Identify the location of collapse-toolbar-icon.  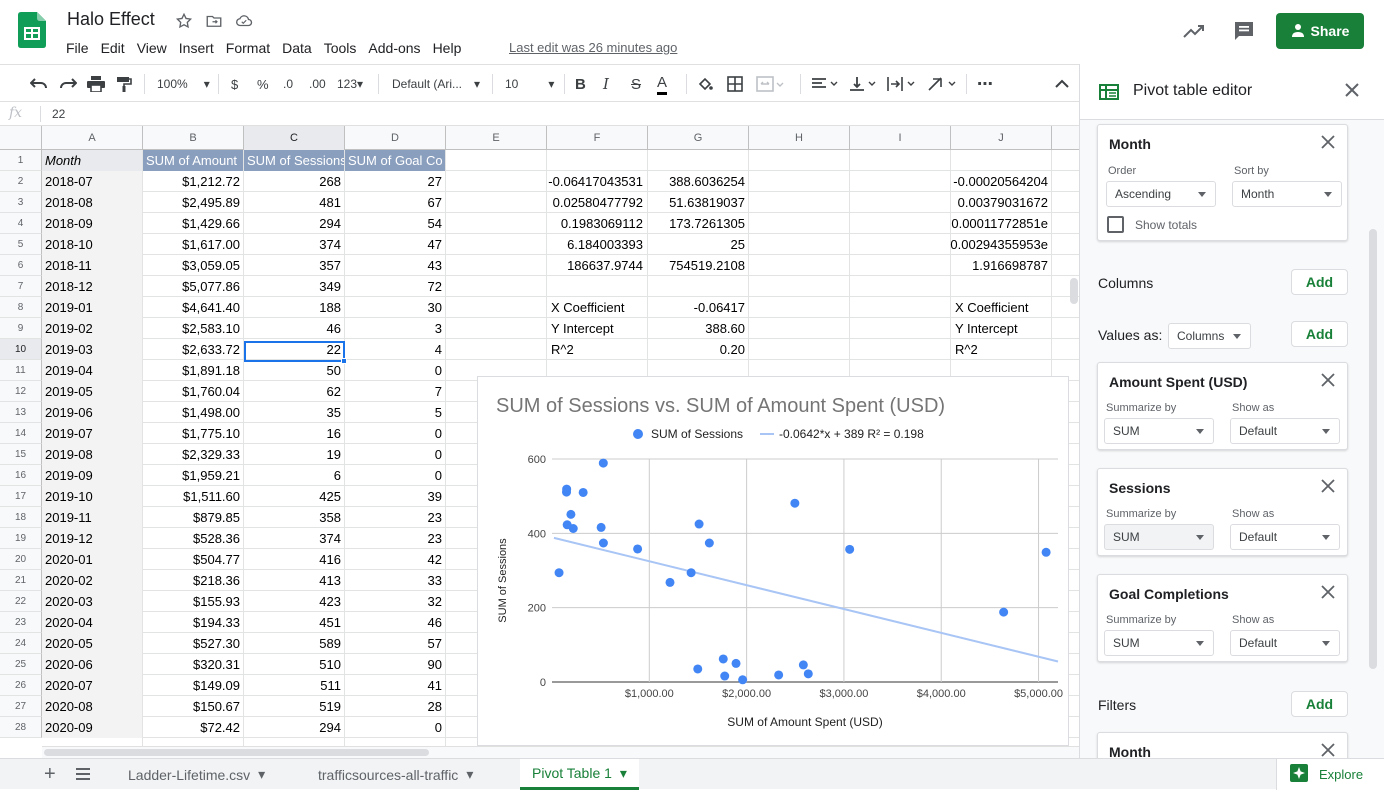
(1062, 84).